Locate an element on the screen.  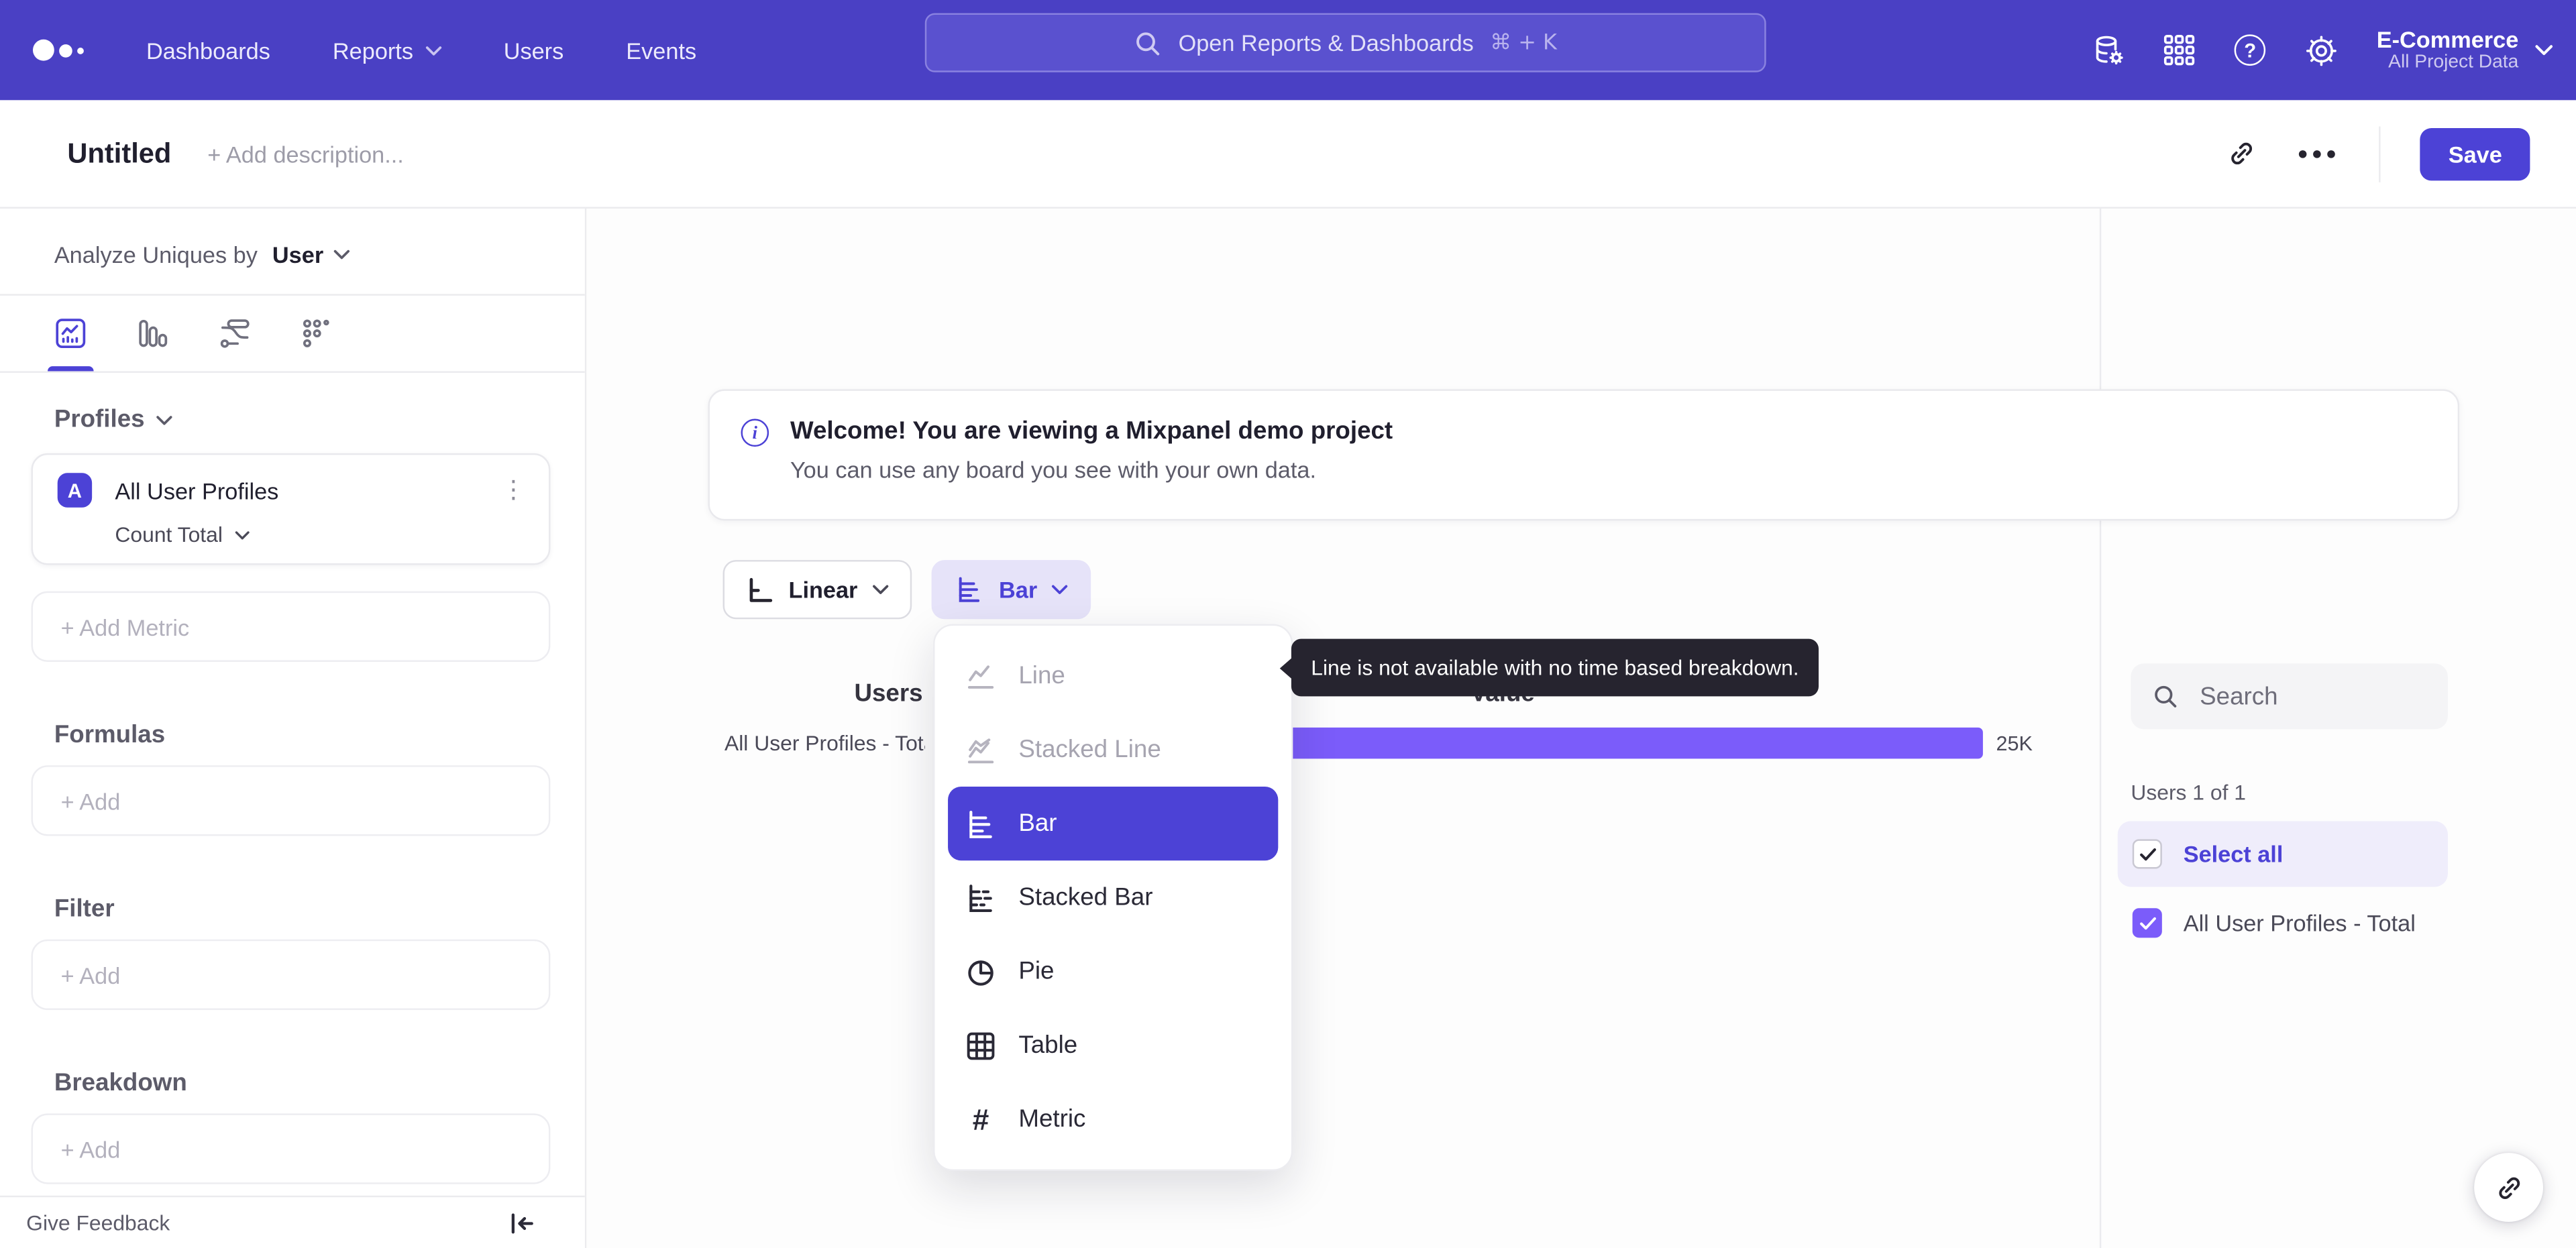
apps-grid-icon is located at coordinates (2179, 50).